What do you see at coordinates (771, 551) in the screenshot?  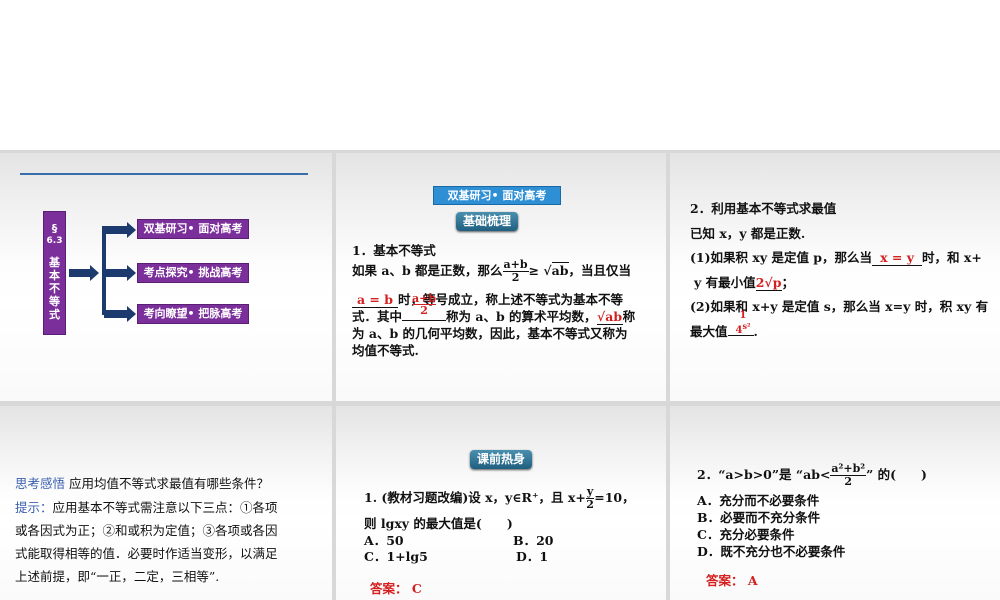 I see `option-d: D．既不充分也不必要条件` at bounding box center [771, 551].